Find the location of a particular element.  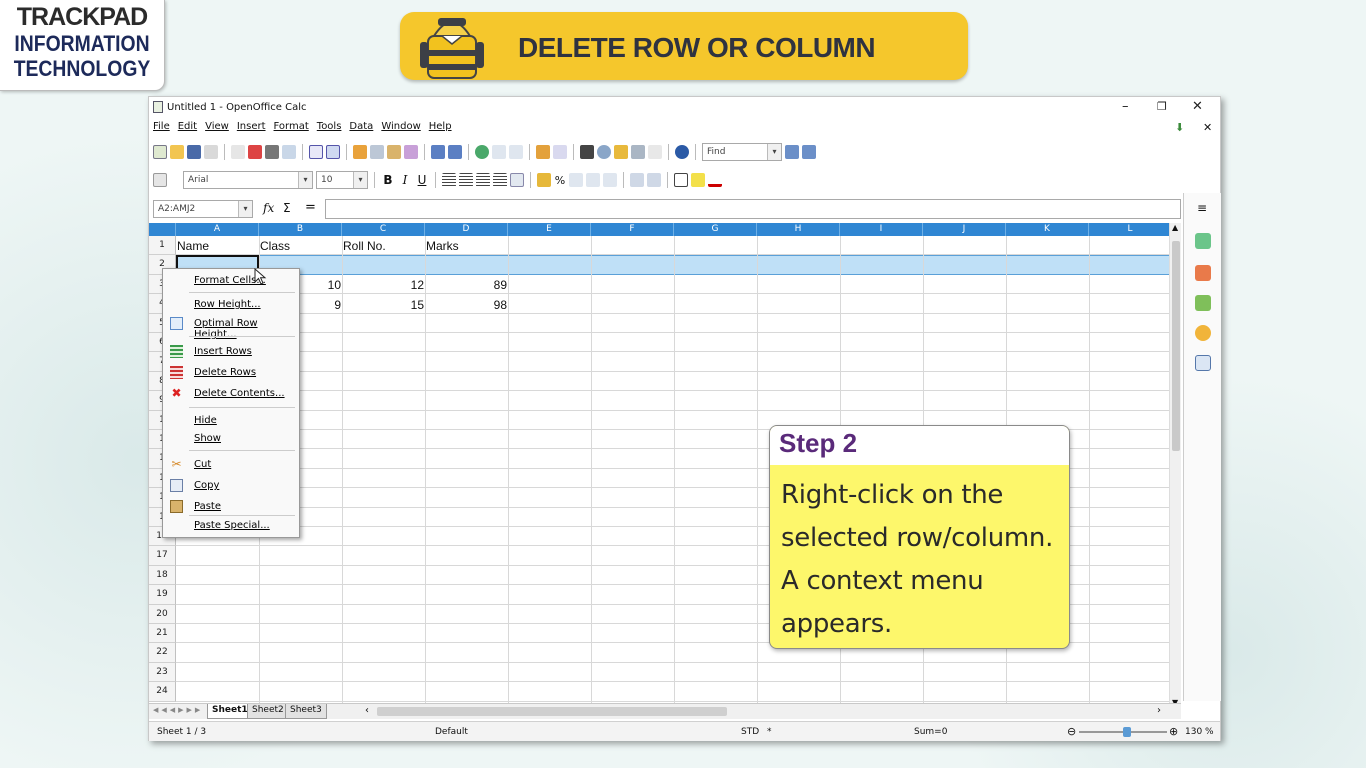

corner-cell is located at coordinates (162, 229).